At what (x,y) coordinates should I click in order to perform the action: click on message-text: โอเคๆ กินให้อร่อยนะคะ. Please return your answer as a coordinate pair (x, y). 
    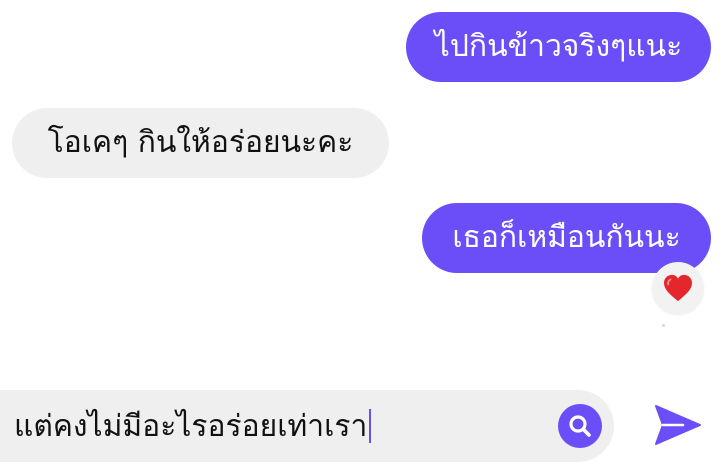
    Looking at the image, I should click on (200, 142).